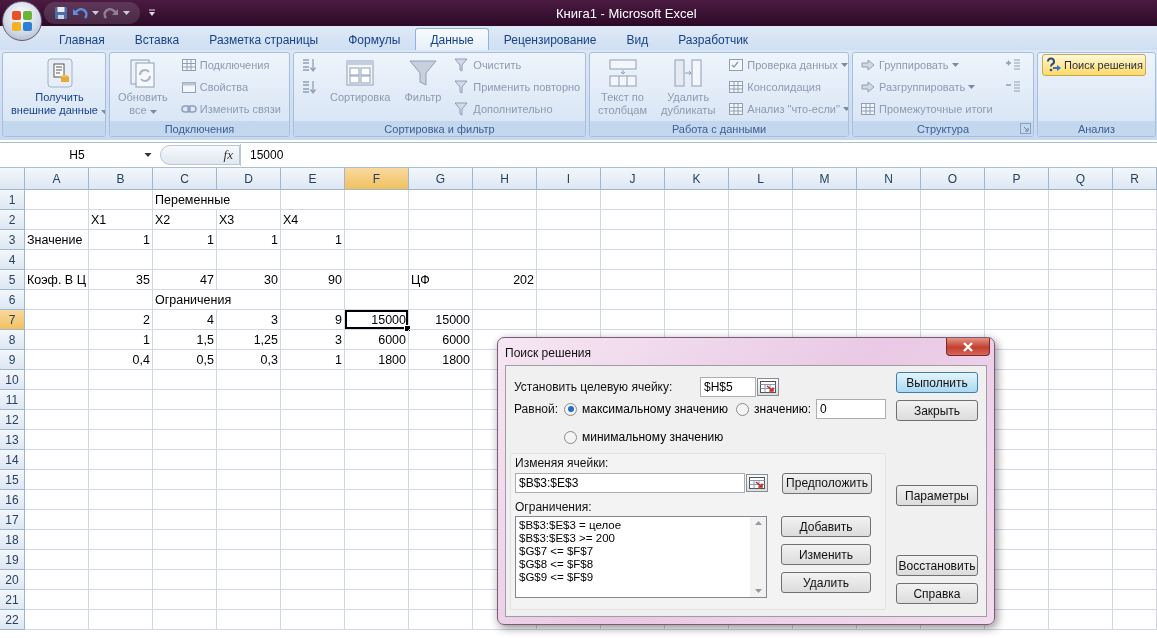 Image resolution: width=1157 pixels, height=638 pixels. I want to click on constraints-list: $B$3:$E$3 = целое $B$3:$E$3 >= 200 $G$7 <= $F$7 $G$8 <= $F$8 $G$9 <= $F$9, so click(641, 557).